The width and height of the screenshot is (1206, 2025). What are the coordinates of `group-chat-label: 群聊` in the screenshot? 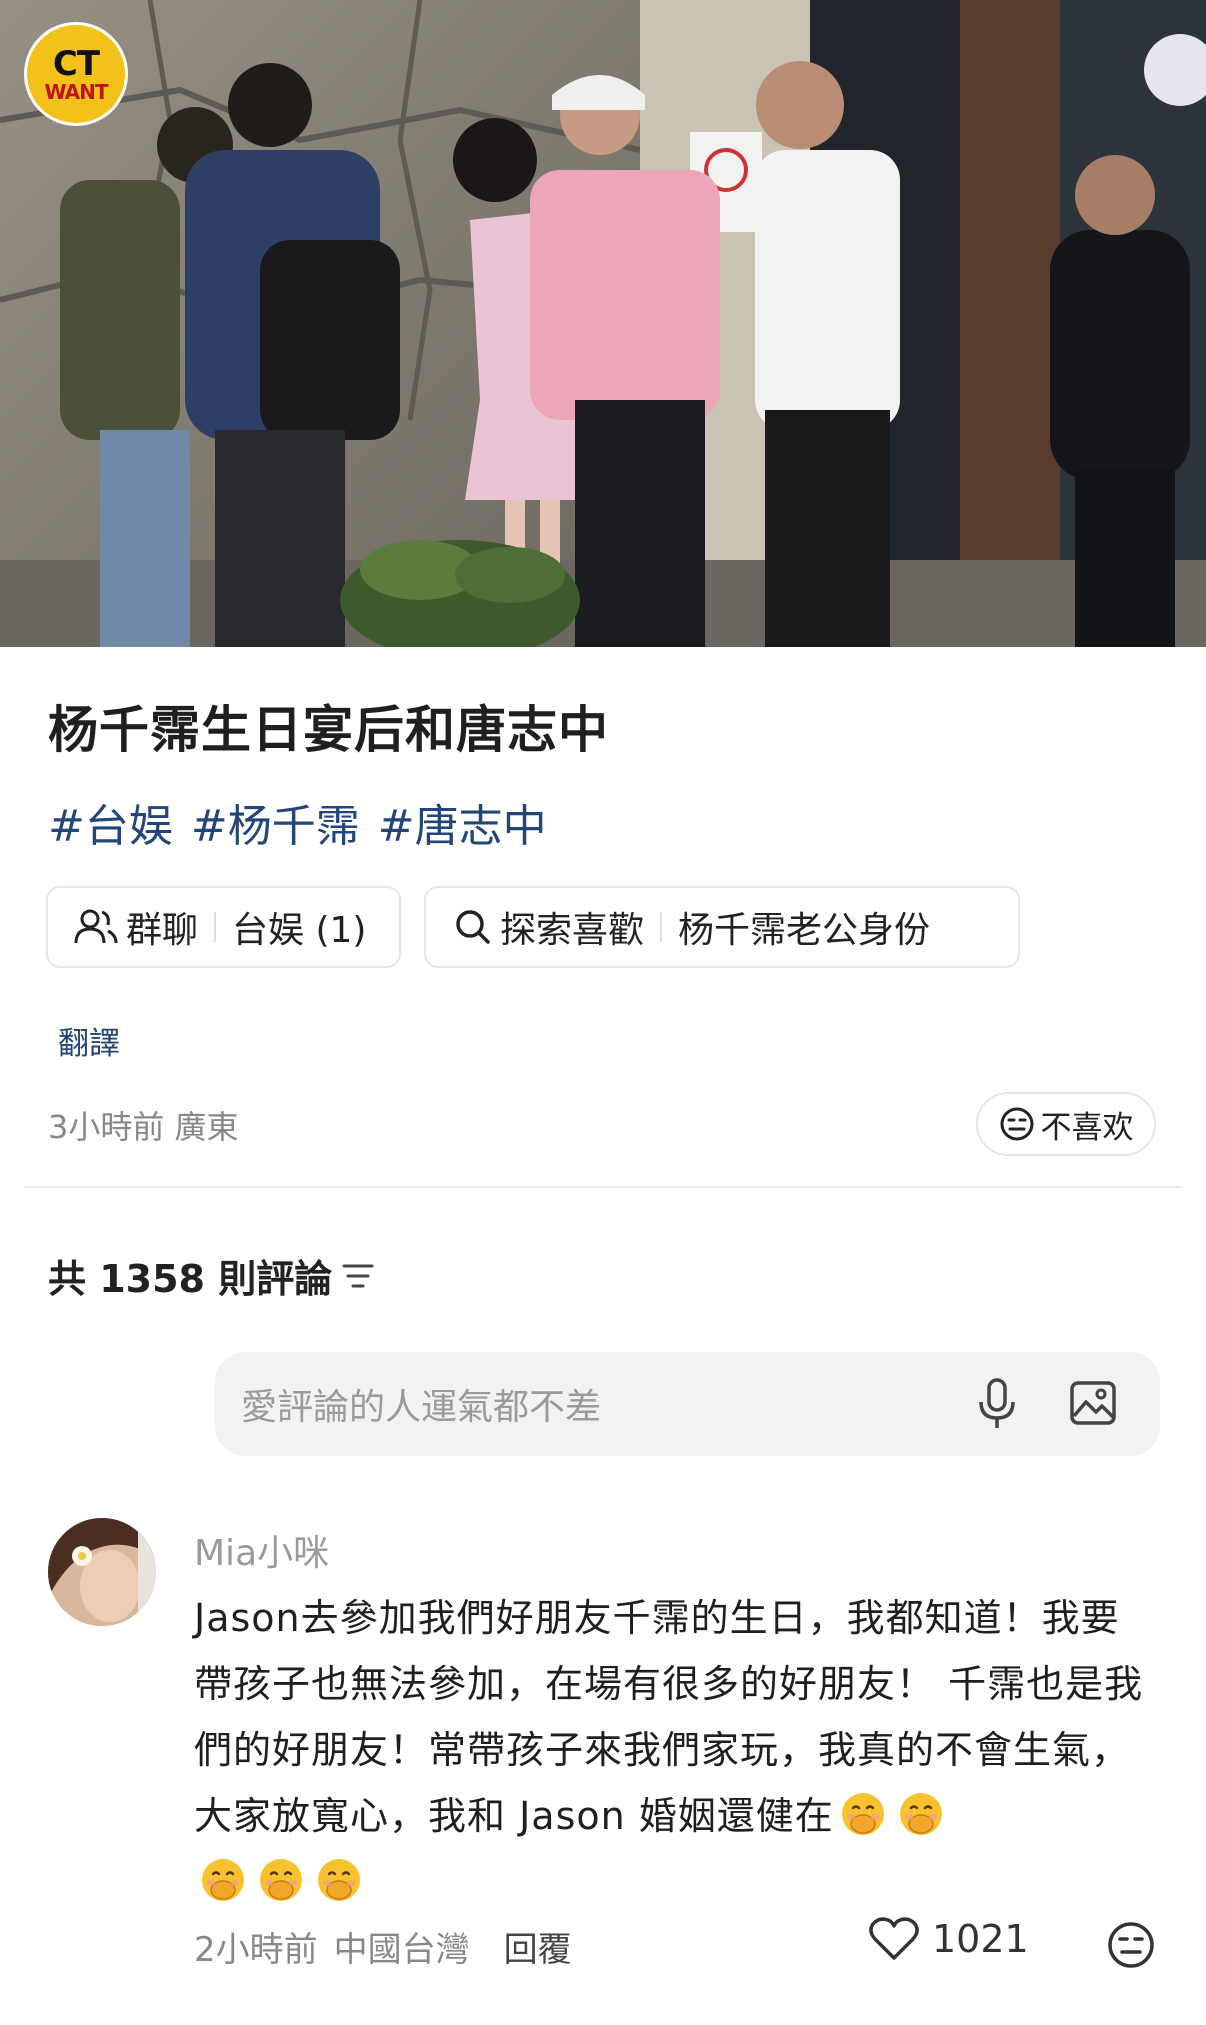 It's located at (162, 930).